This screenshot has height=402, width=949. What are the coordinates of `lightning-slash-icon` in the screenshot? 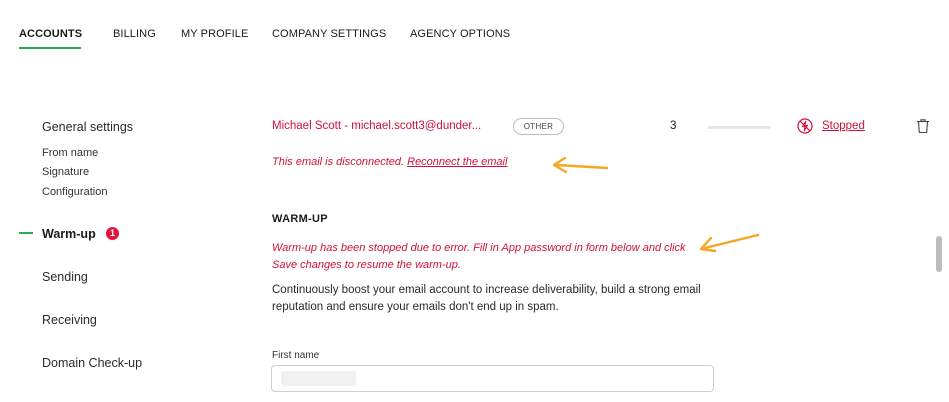 It's located at (805, 126).